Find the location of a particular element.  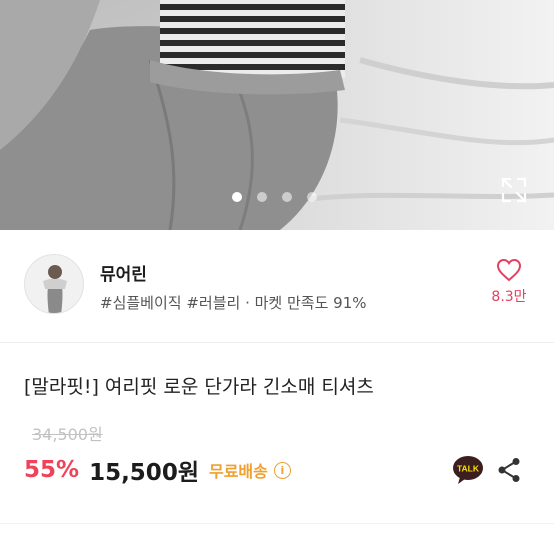

free-shipping-label: 무료배송 is located at coordinates (238, 471).